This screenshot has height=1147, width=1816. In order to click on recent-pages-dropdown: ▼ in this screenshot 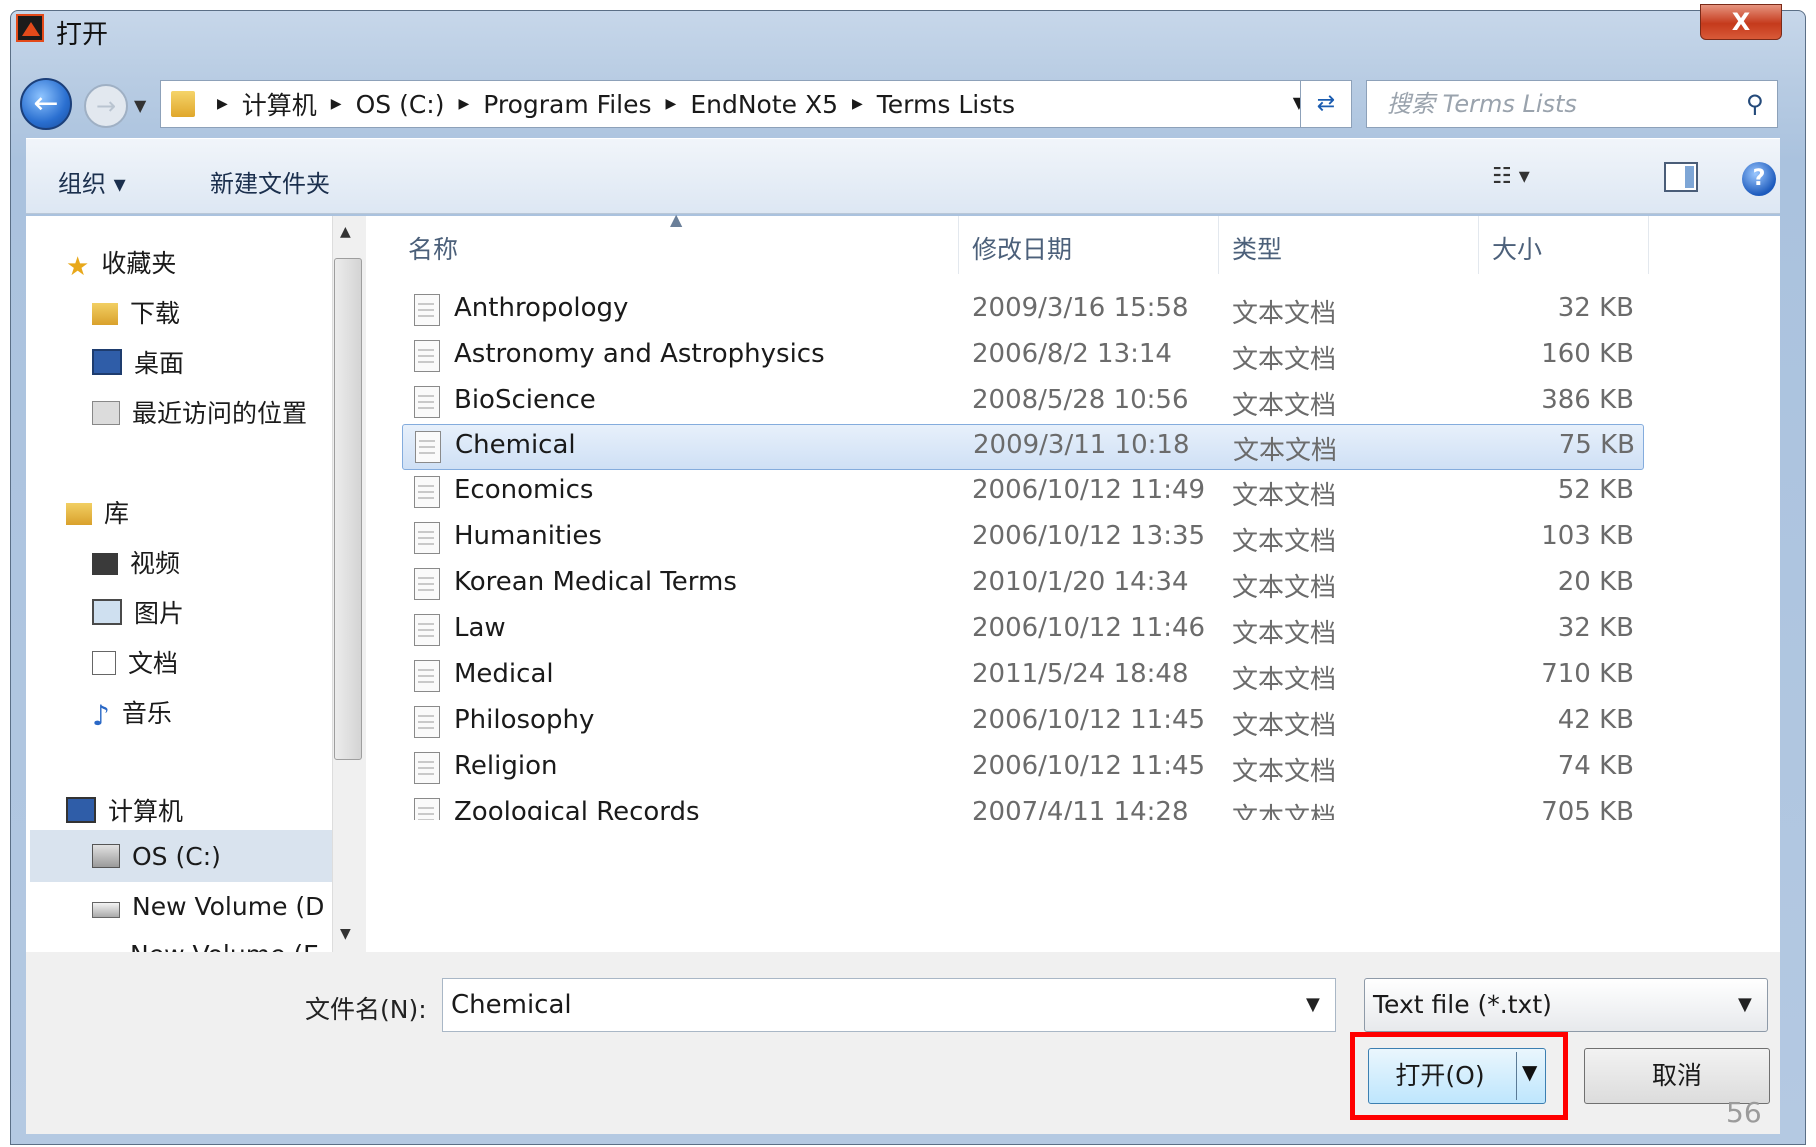, I will do `click(140, 105)`.